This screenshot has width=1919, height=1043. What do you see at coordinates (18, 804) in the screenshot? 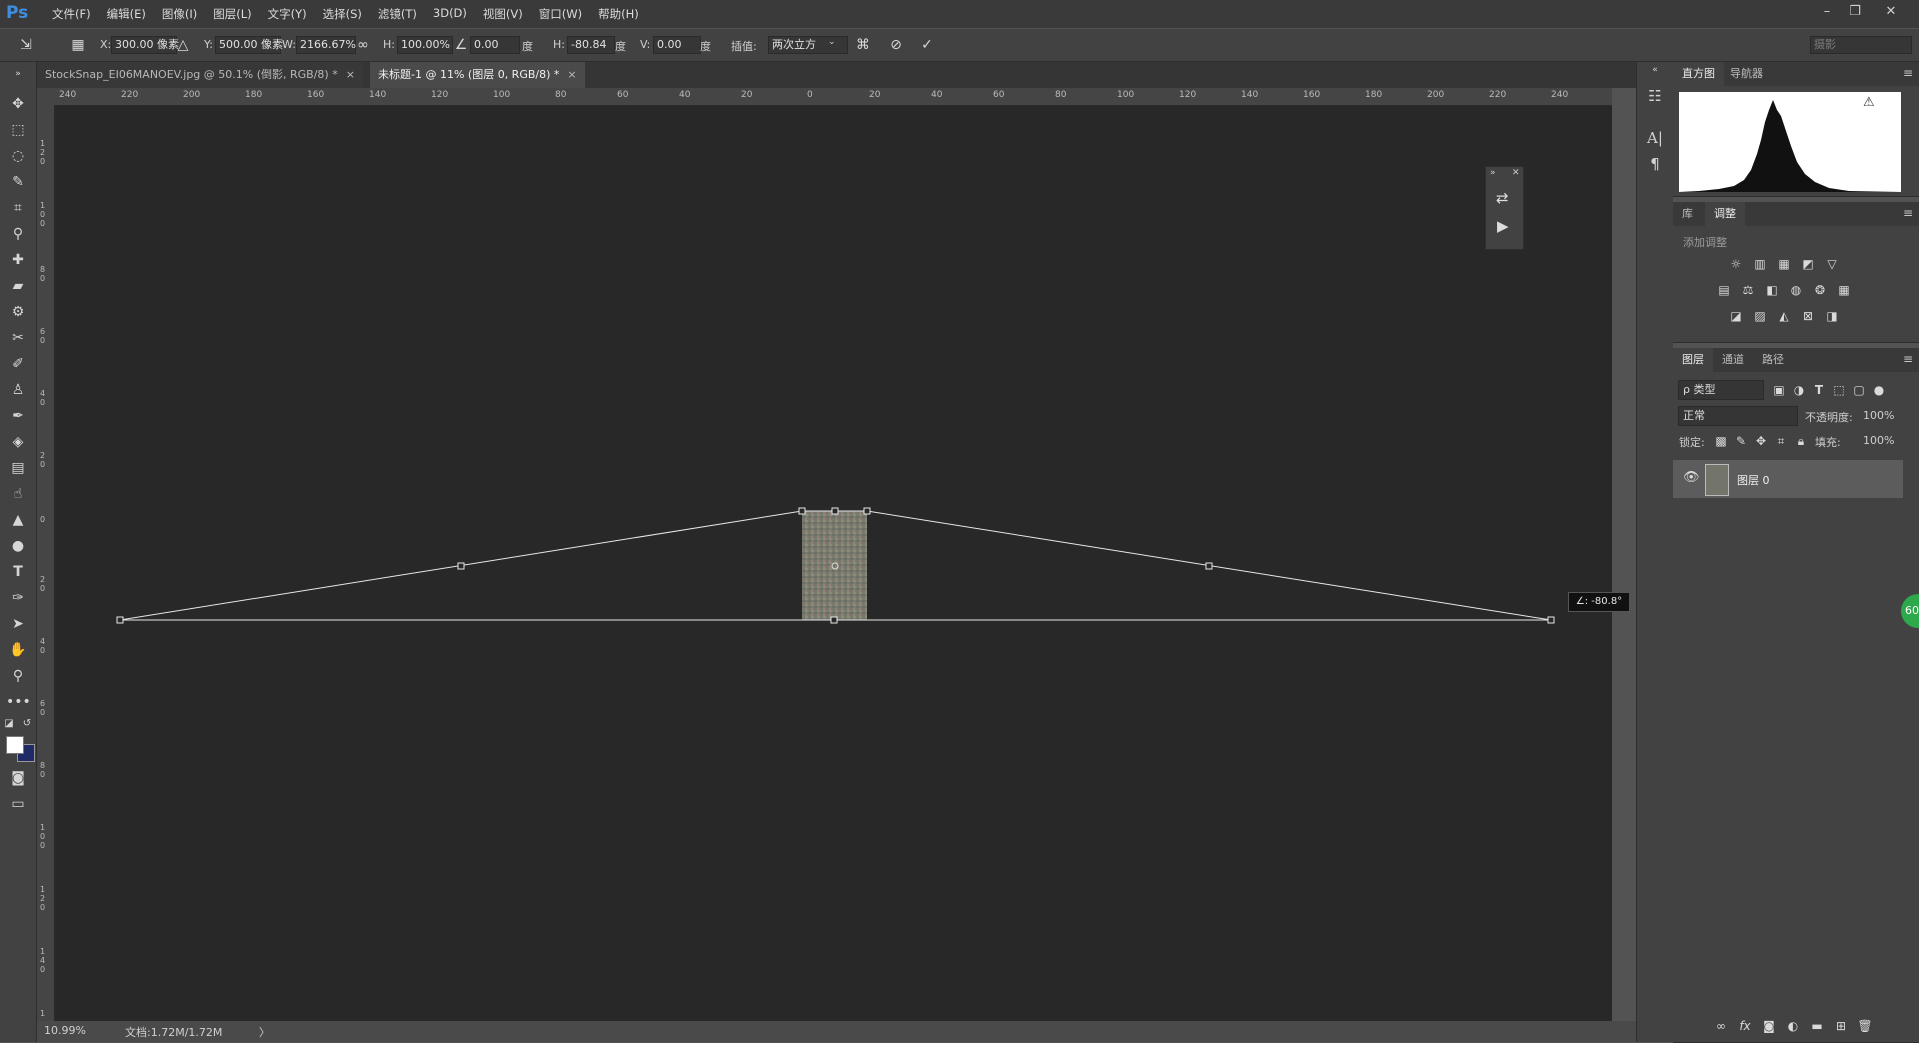
I see `screen-mode-icon: ▭` at bounding box center [18, 804].